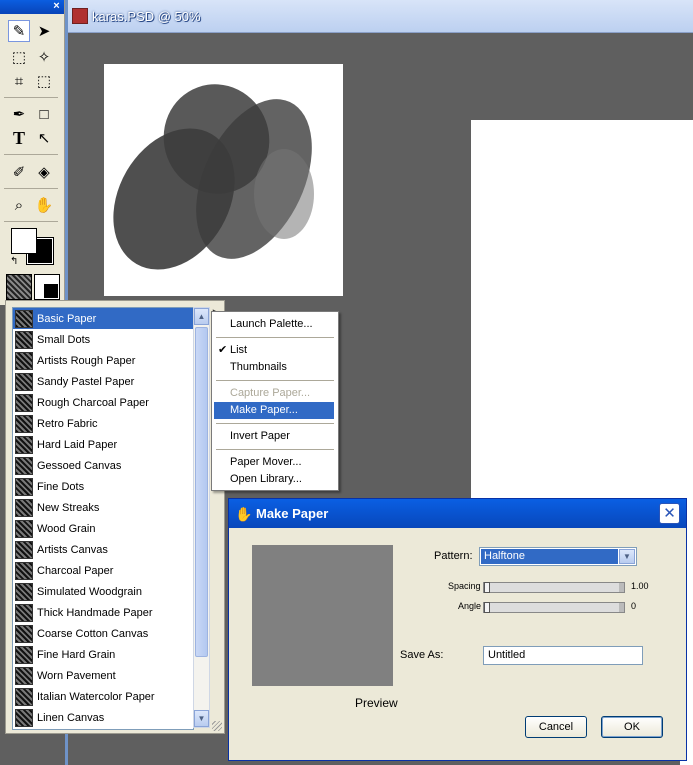  I want to click on toolbox-divider, so click(31, 188).